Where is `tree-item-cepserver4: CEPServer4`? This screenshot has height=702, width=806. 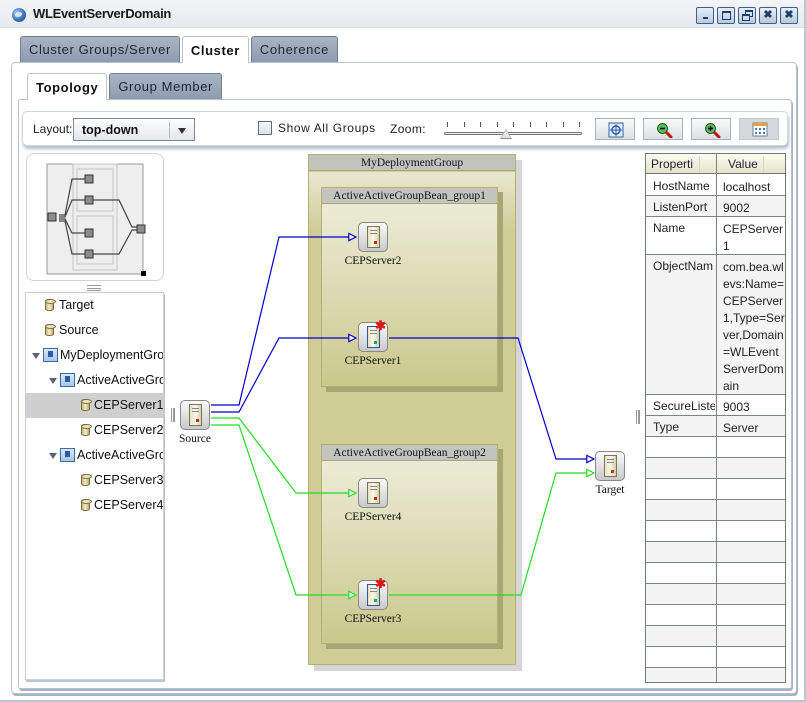
tree-item-cepserver4: CEPServer4 is located at coordinates (94, 505).